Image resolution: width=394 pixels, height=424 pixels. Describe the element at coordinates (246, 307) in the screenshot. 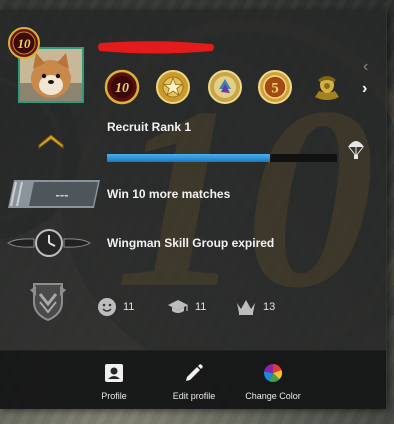

I see `crown-icon` at that location.